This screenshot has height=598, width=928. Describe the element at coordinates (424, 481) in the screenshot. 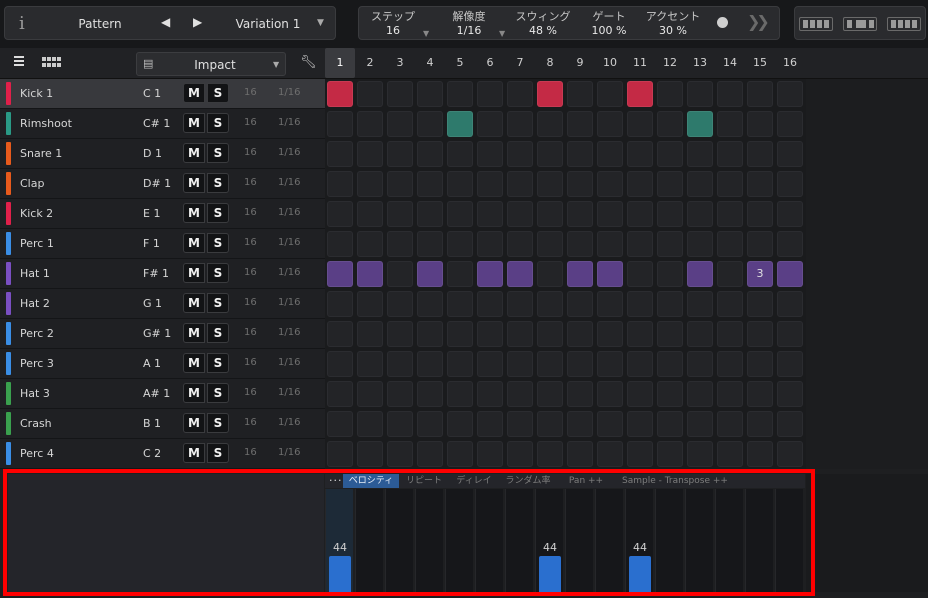

I see `editor-tab: リピート` at that location.